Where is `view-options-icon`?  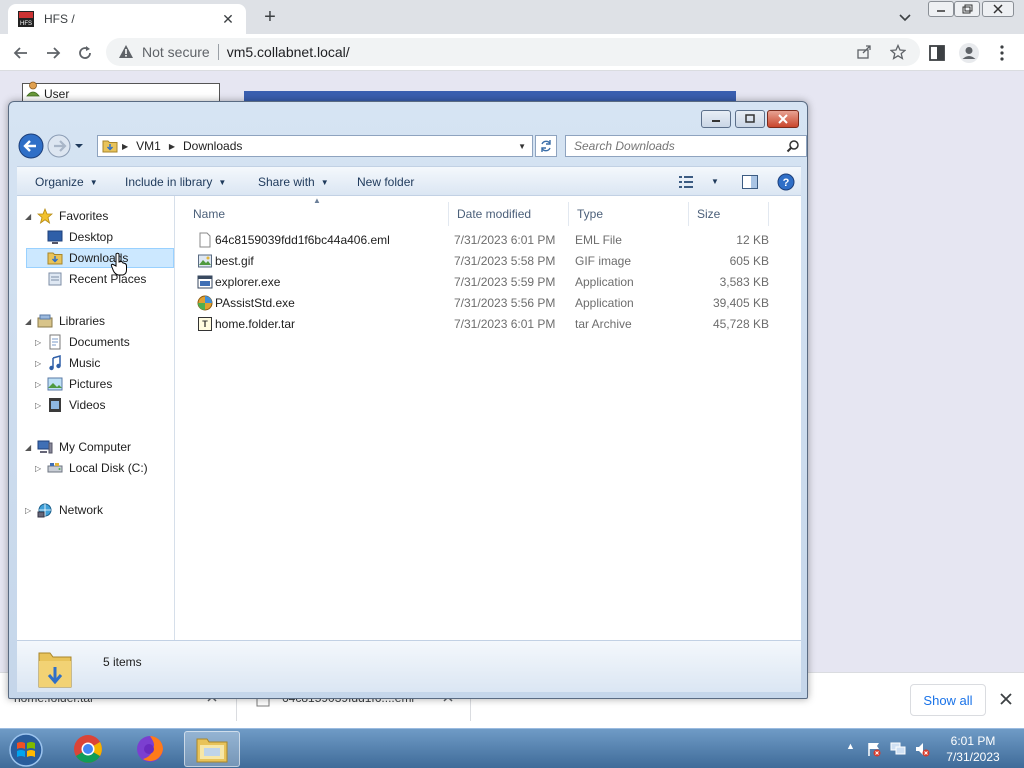 view-options-icon is located at coordinates (686, 182).